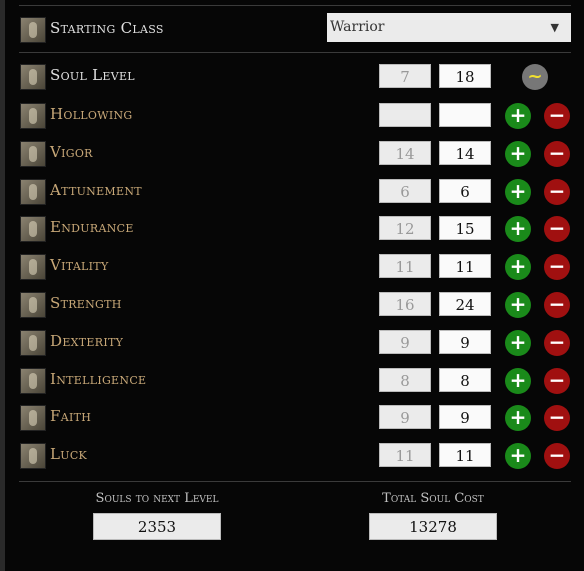  What do you see at coordinates (518, 305) in the screenshot?
I see `increase-strength-button: +` at bounding box center [518, 305].